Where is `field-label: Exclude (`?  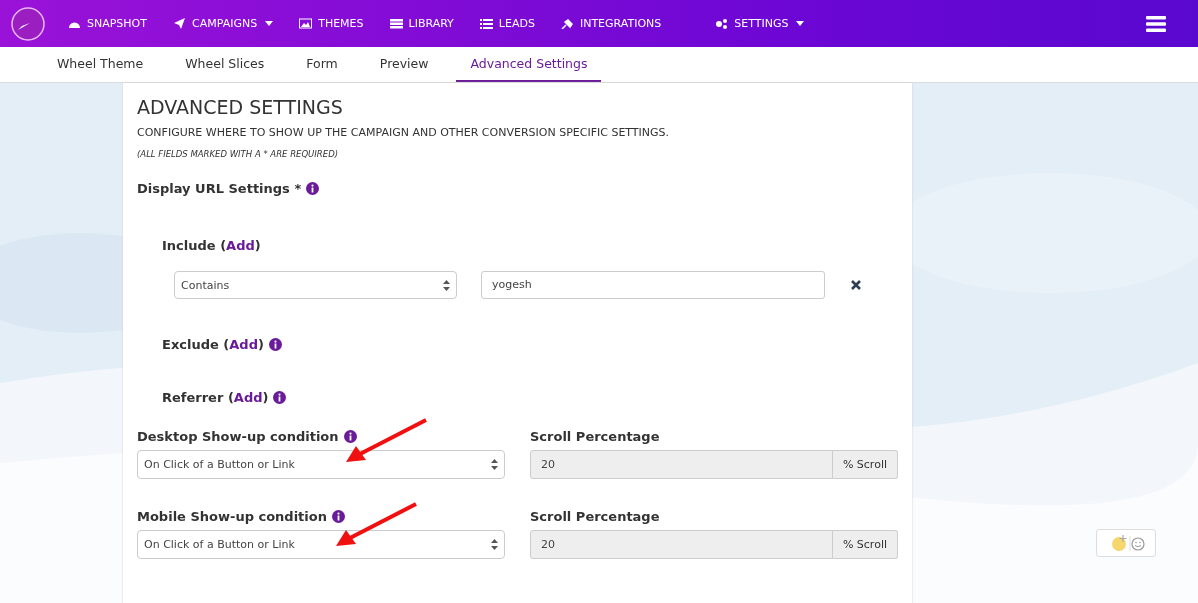 field-label: Exclude ( is located at coordinates (196, 344).